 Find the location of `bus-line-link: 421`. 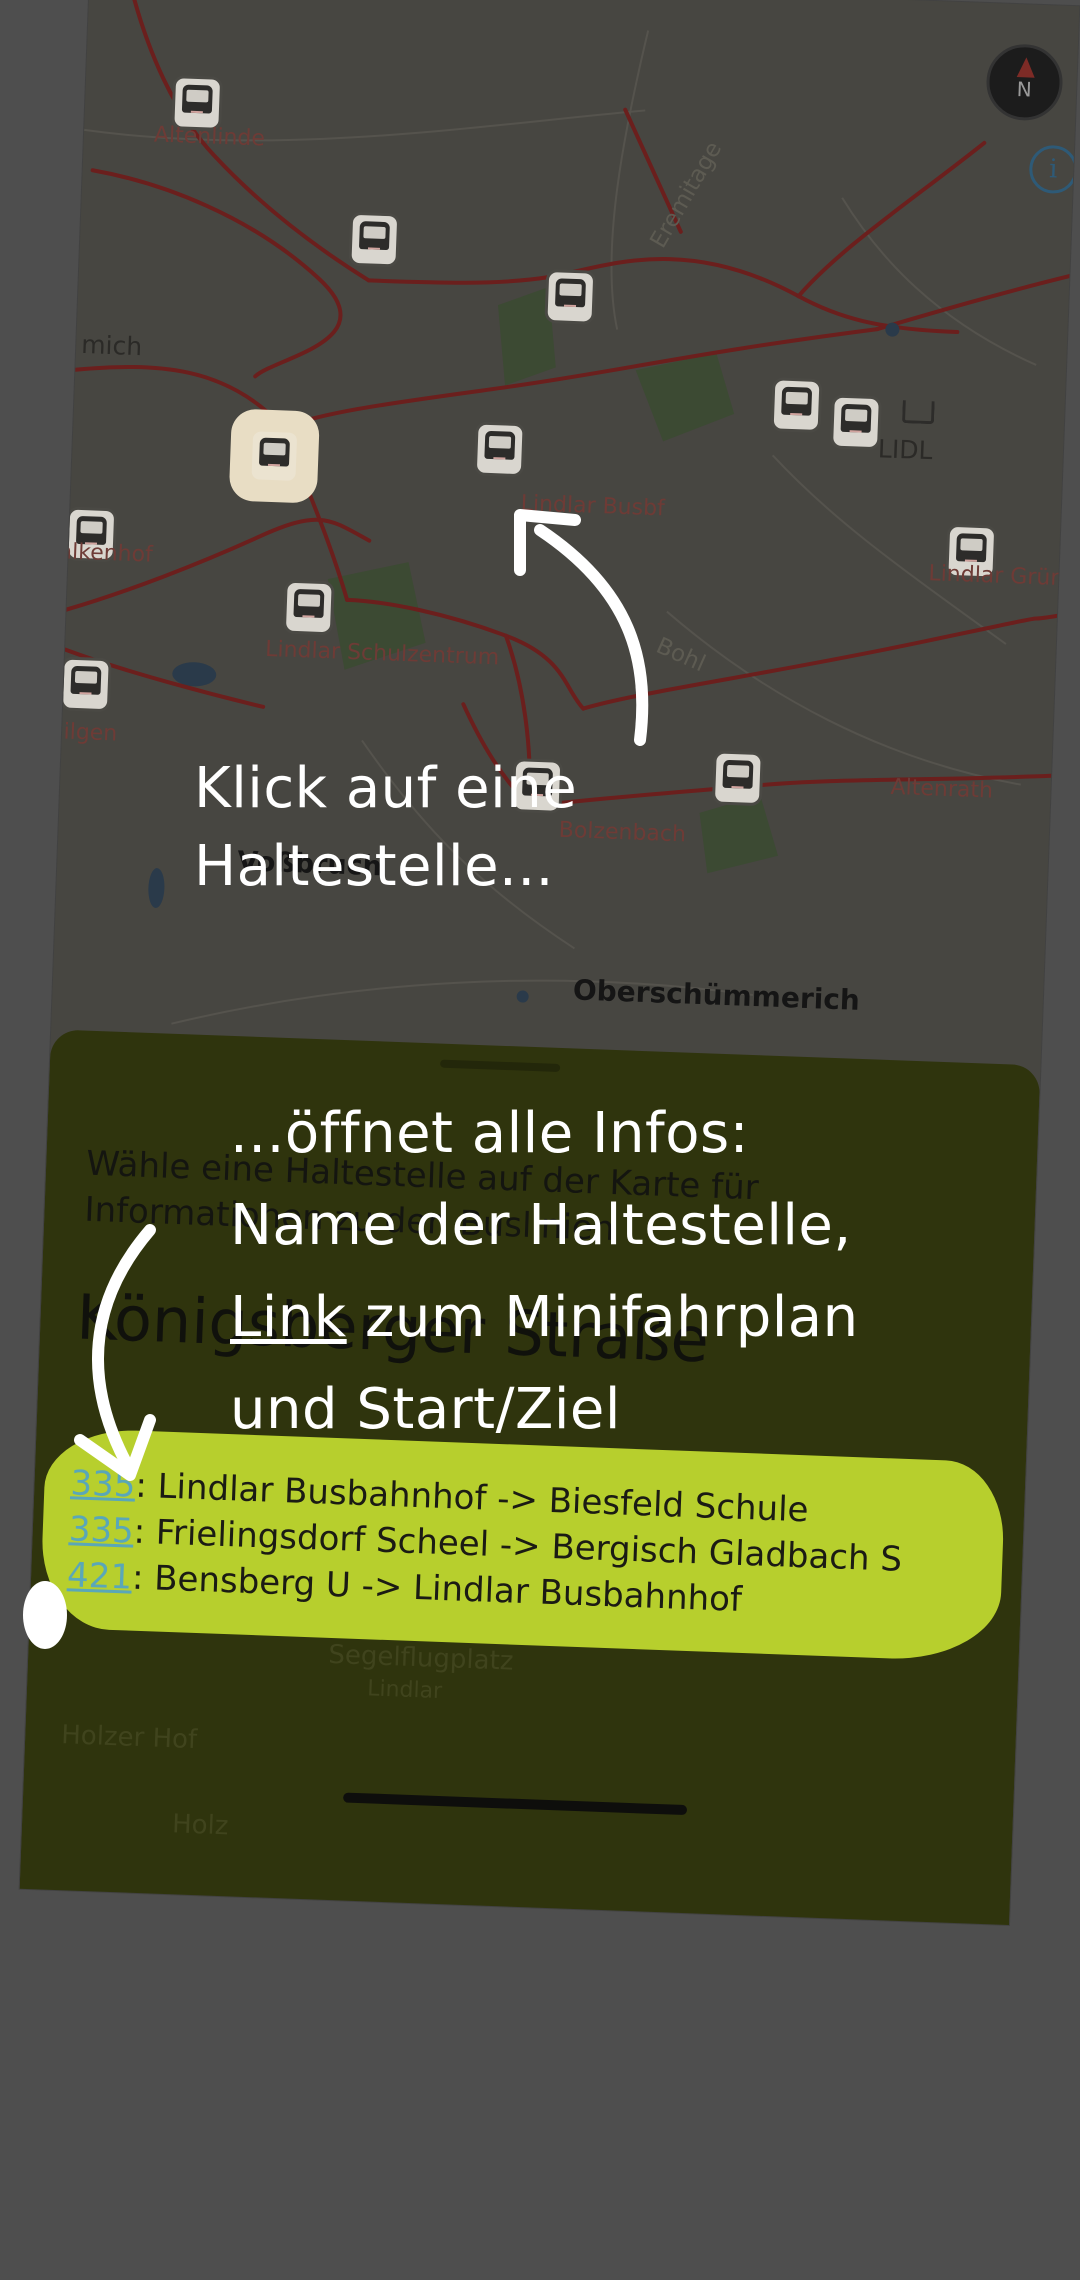

bus-line-link: 421 is located at coordinates (99, 1576).